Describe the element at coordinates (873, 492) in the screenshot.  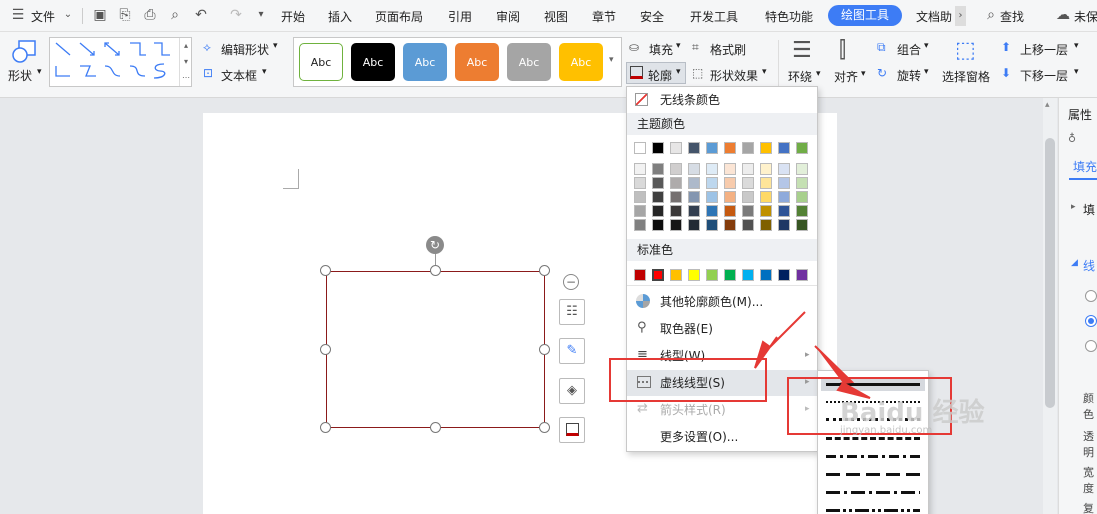
I see `dash-option-long-dash-dot` at that location.